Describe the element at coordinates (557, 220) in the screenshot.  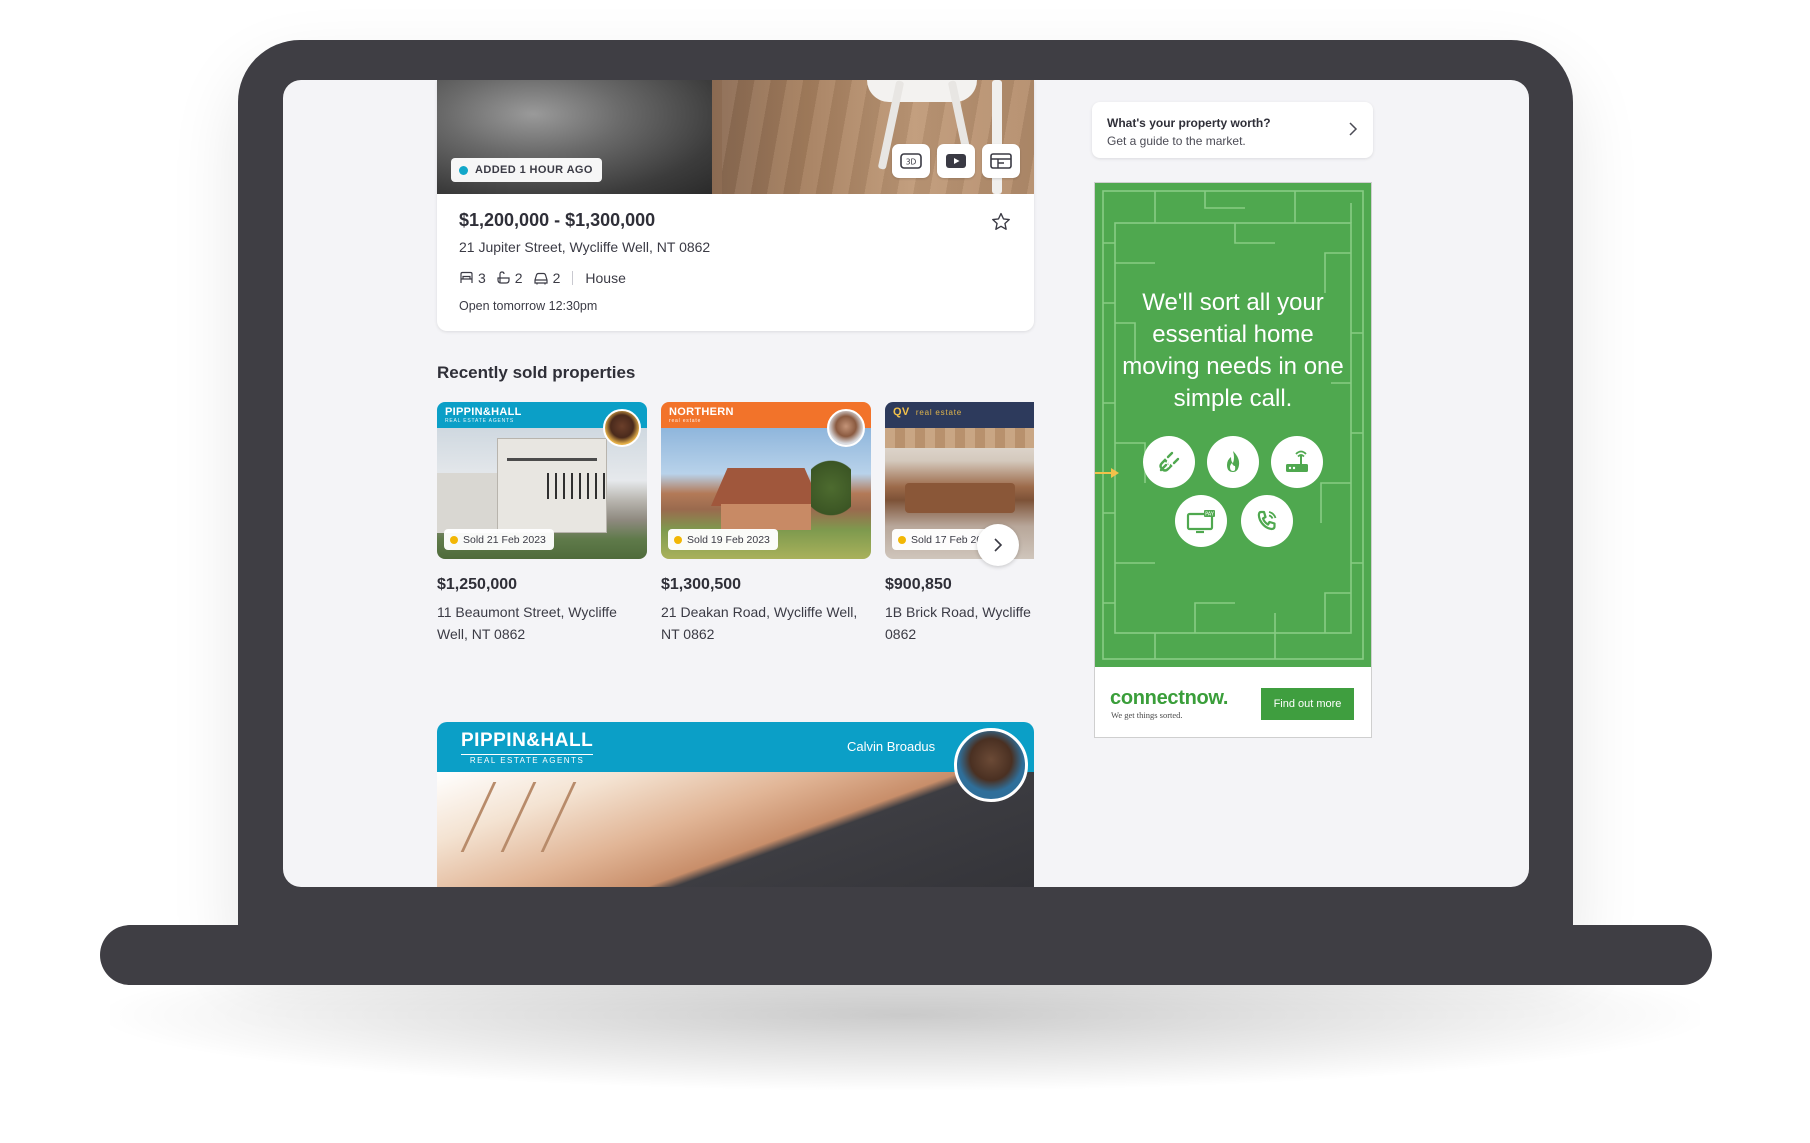
I see `listing-price: $1,200,000 - $1,300,000` at that location.